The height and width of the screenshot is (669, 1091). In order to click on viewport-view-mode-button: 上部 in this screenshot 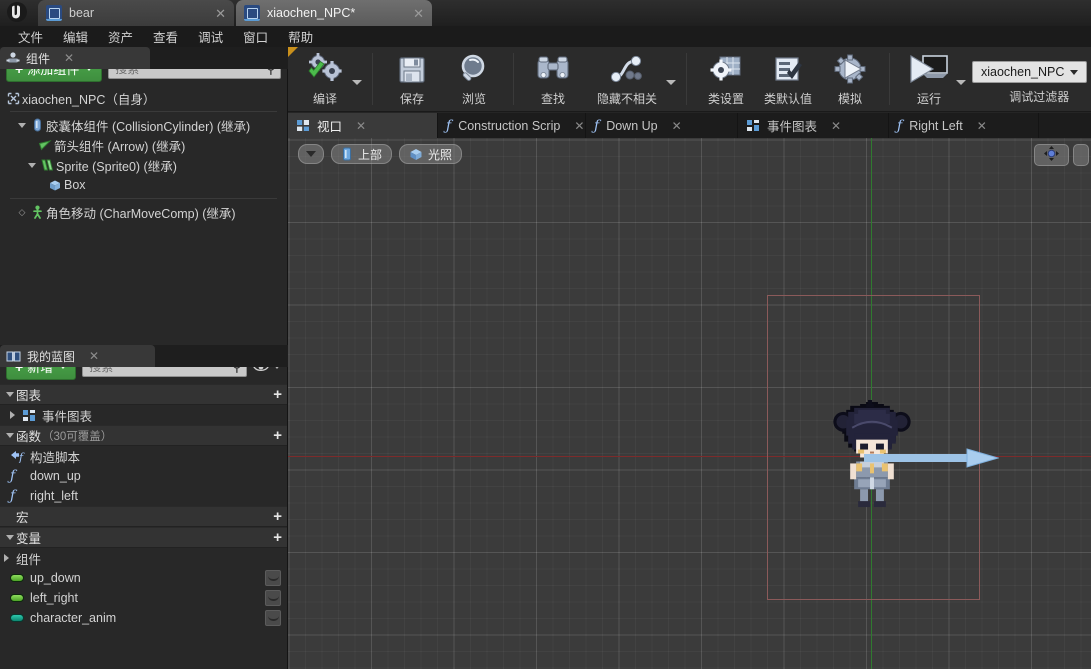, I will do `click(362, 154)`.